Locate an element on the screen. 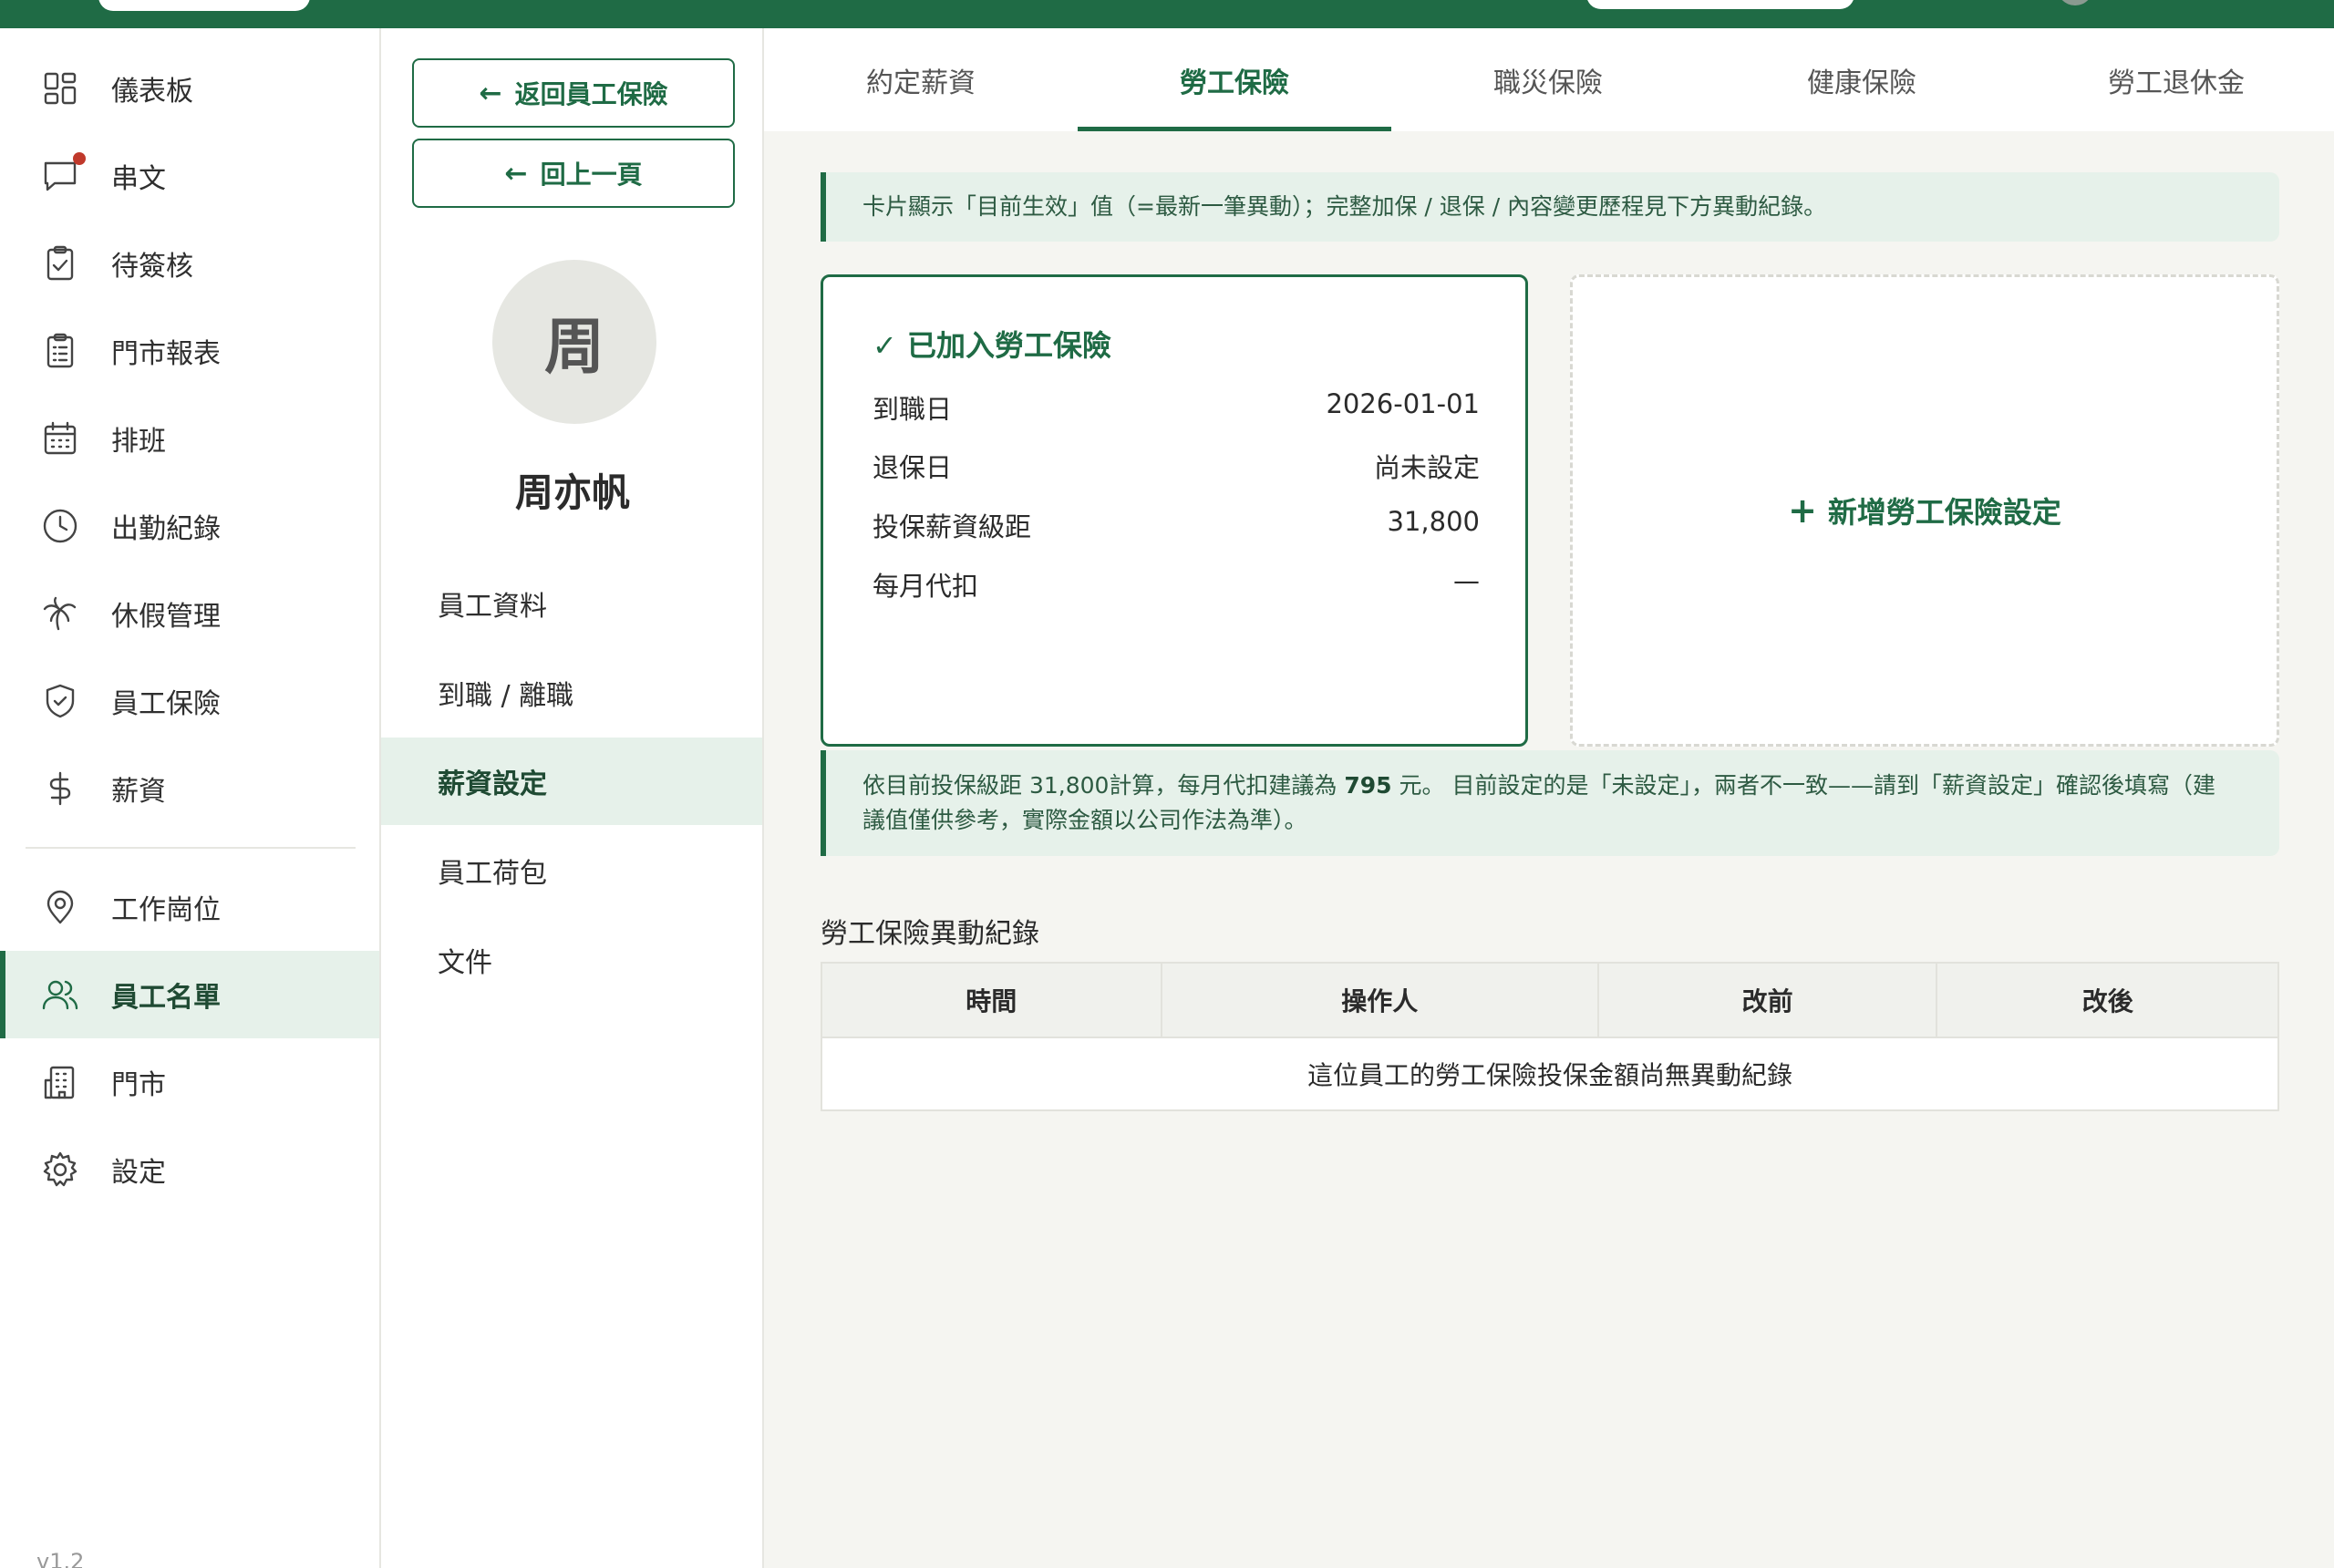  sidebar-item-label: 門市報表 is located at coordinates (166, 354).